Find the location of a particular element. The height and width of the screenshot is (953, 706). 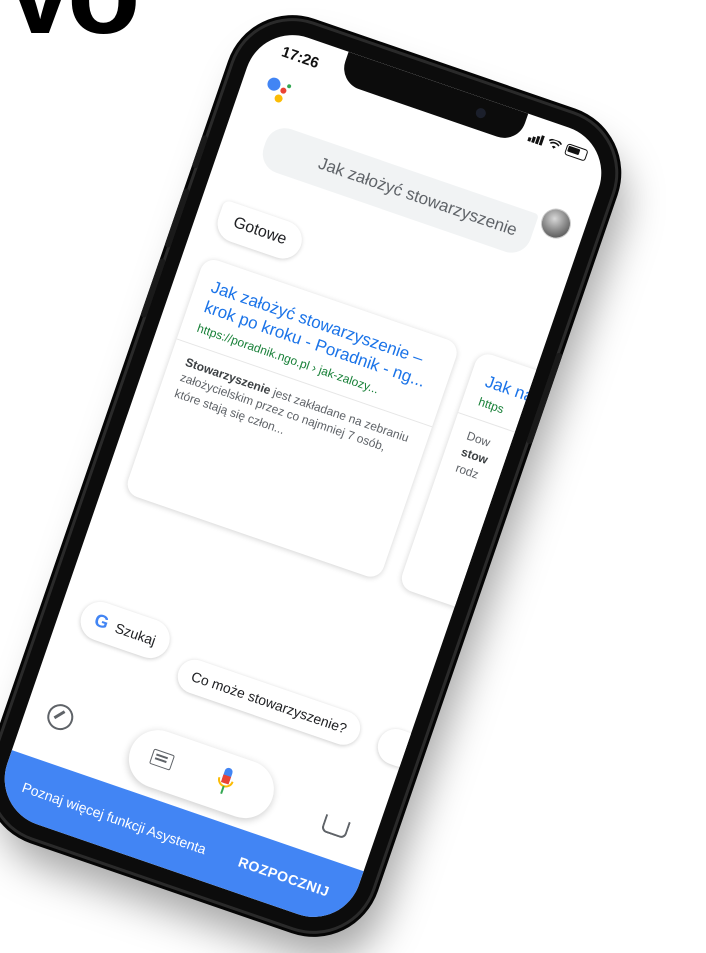

assistant-reply-bubble: Gotowe is located at coordinates (260, 231).